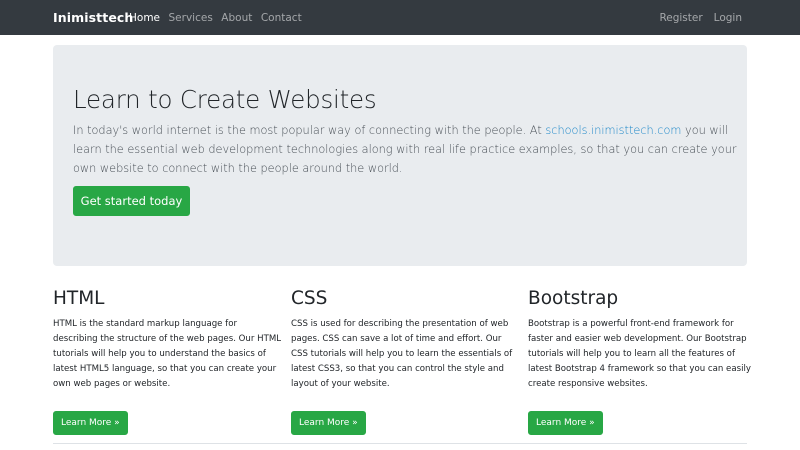 Image resolution: width=800 pixels, height=450 pixels. Describe the element at coordinates (191, 18) in the screenshot. I see `nav-link-services: Services` at that location.